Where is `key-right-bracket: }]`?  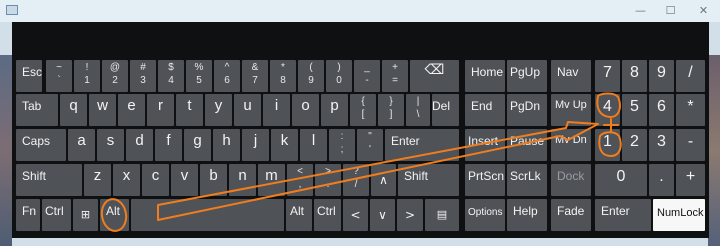 key-right-bracket: }] is located at coordinates (391, 110).